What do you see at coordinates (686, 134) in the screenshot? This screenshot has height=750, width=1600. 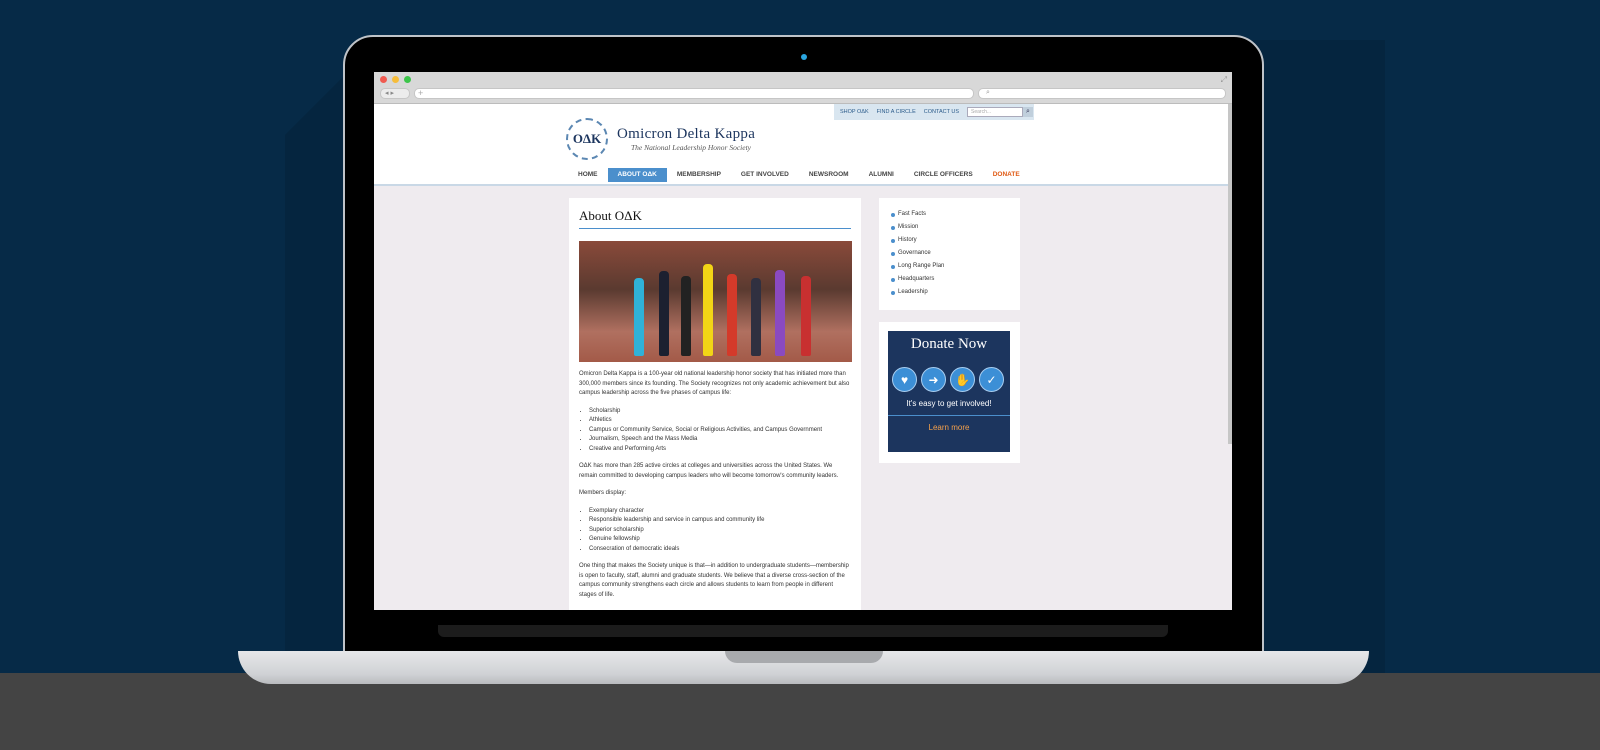 I see `site-title: Omicron Delta Kappa` at bounding box center [686, 134].